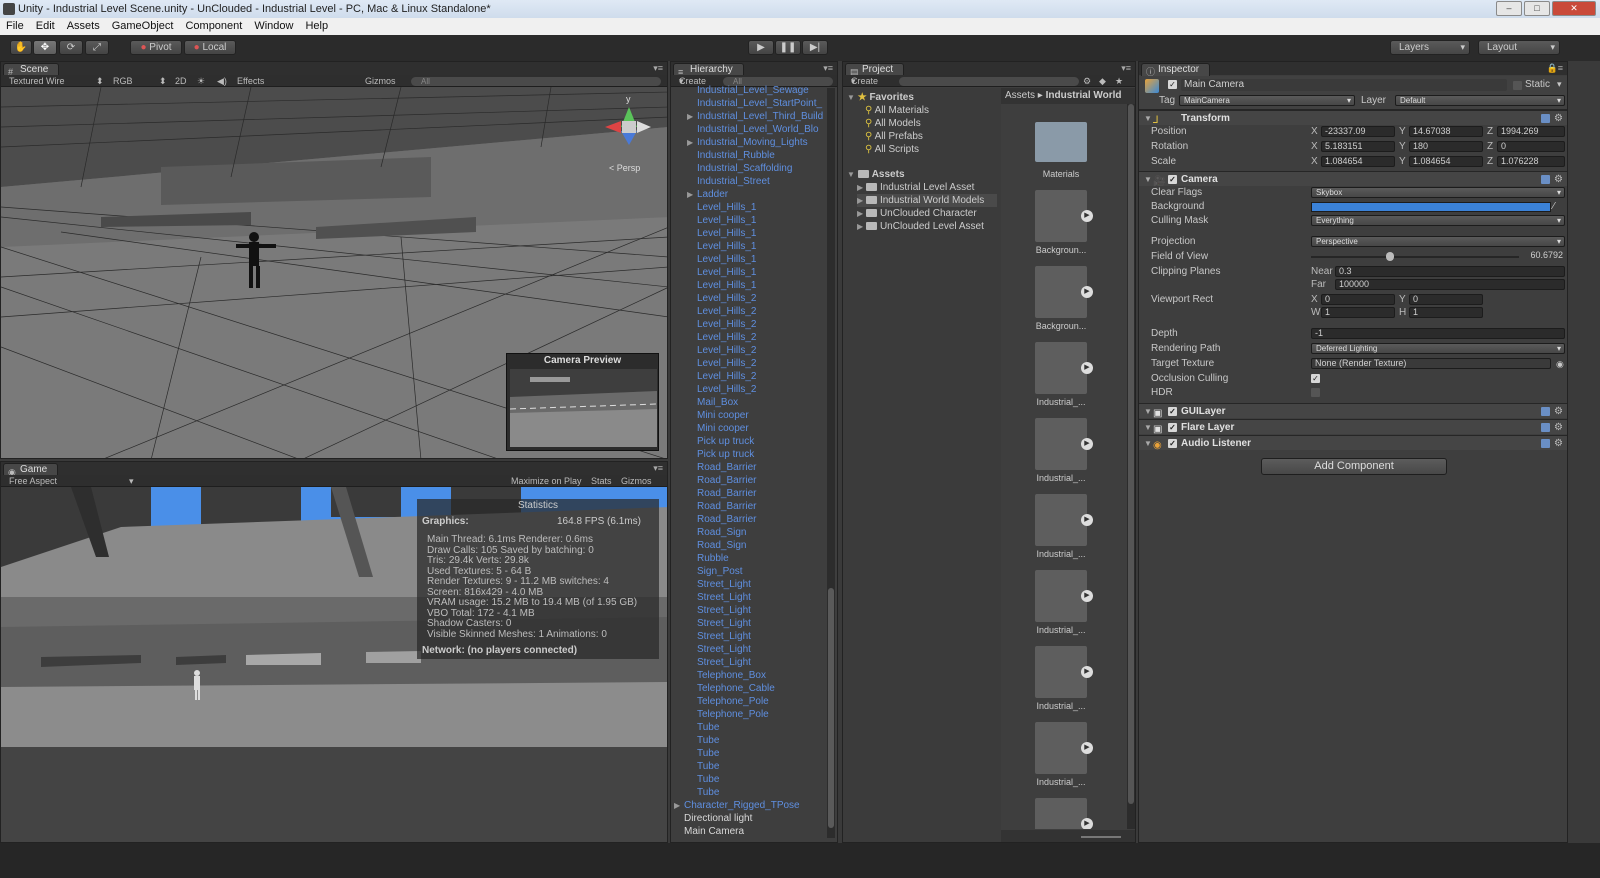  I want to click on hierarchy-item: Telephone_Box, so click(731, 675).